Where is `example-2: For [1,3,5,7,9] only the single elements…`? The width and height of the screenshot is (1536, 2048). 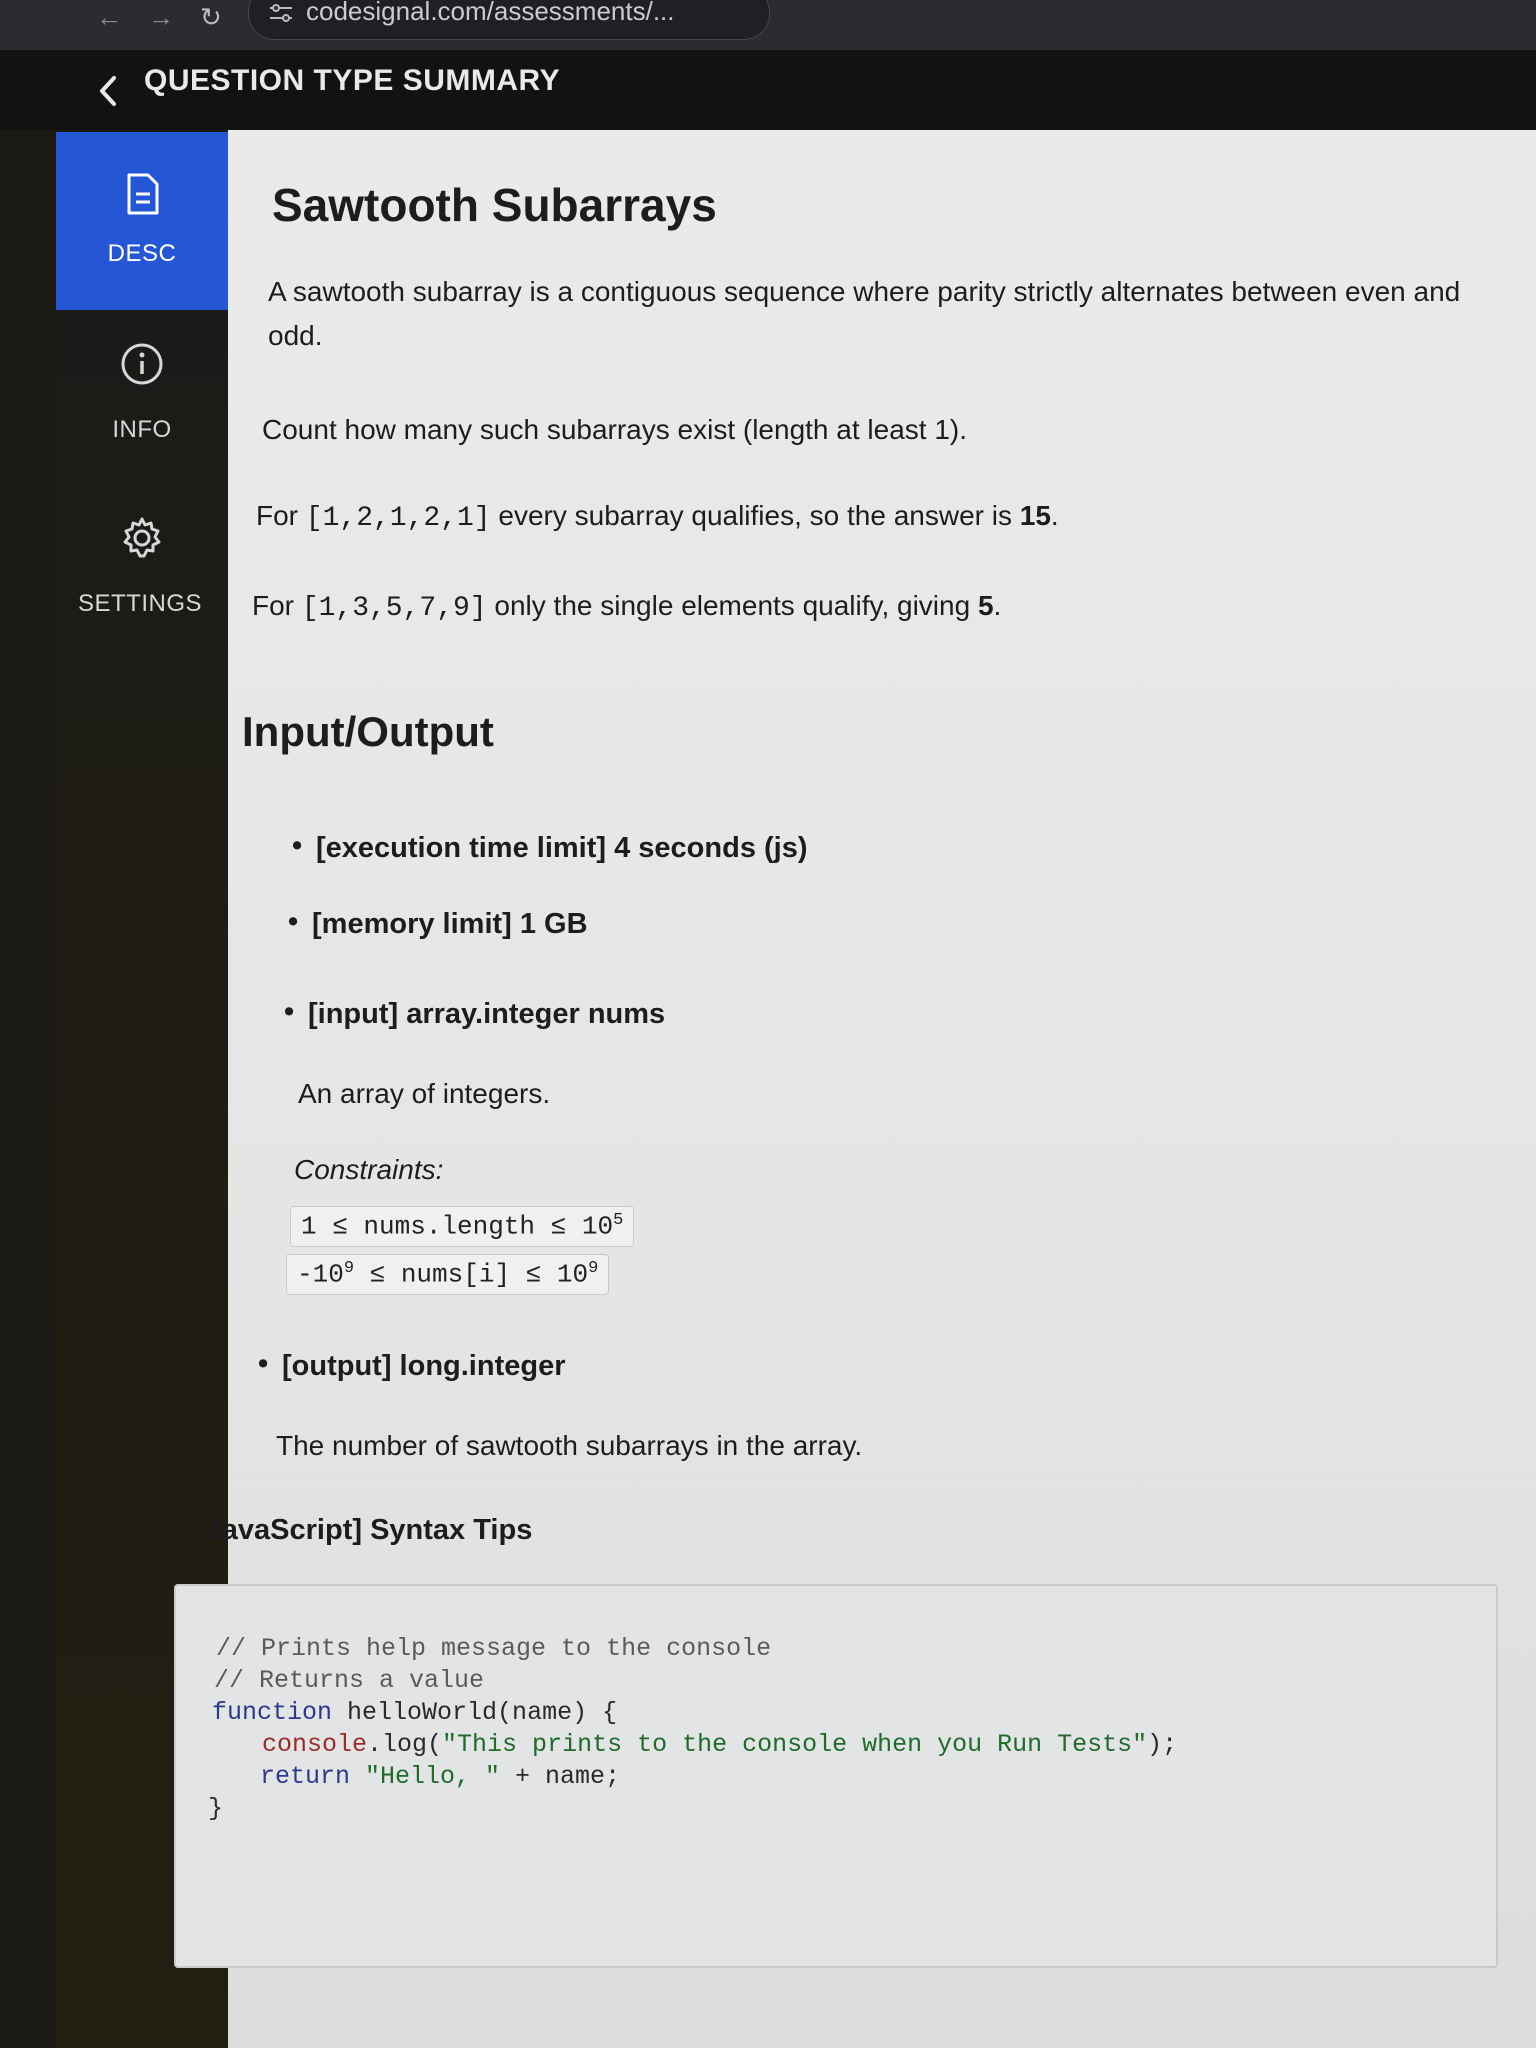
example-2: For [1,3,5,7,9] only the single elements… is located at coordinates (626, 607).